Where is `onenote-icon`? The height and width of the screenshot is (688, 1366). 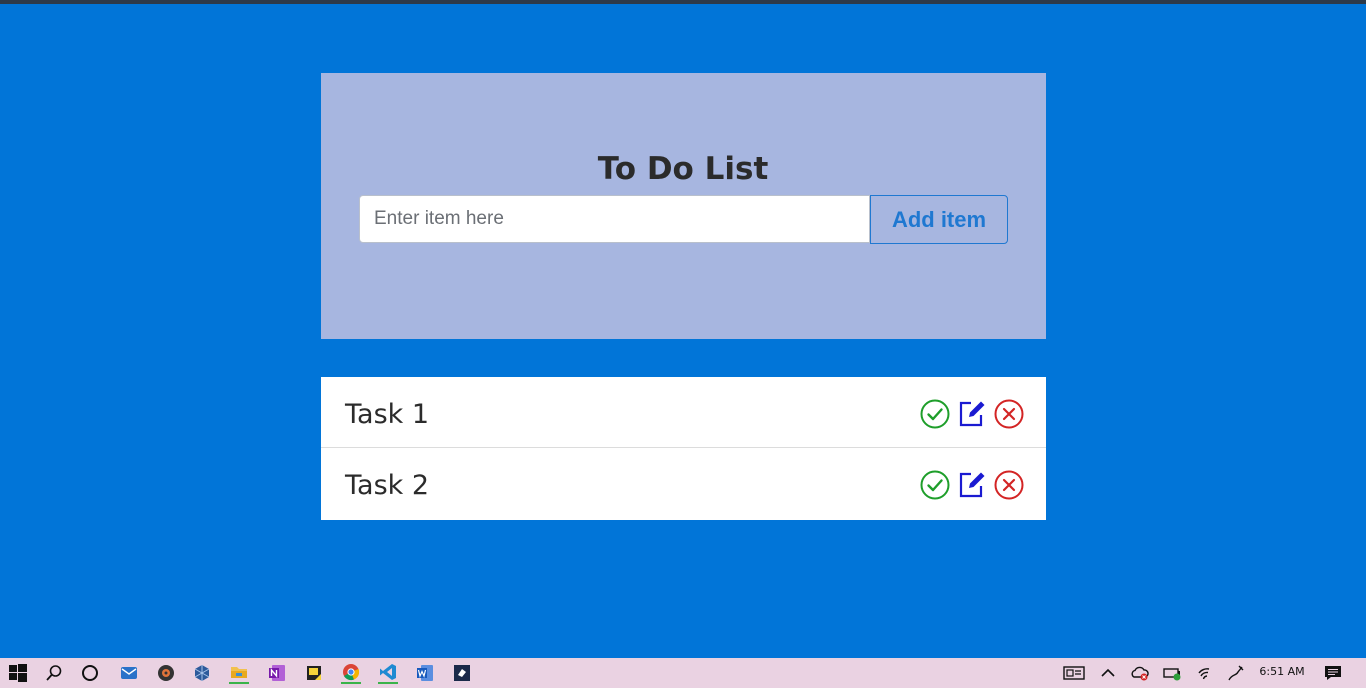
onenote-icon is located at coordinates (277, 673).